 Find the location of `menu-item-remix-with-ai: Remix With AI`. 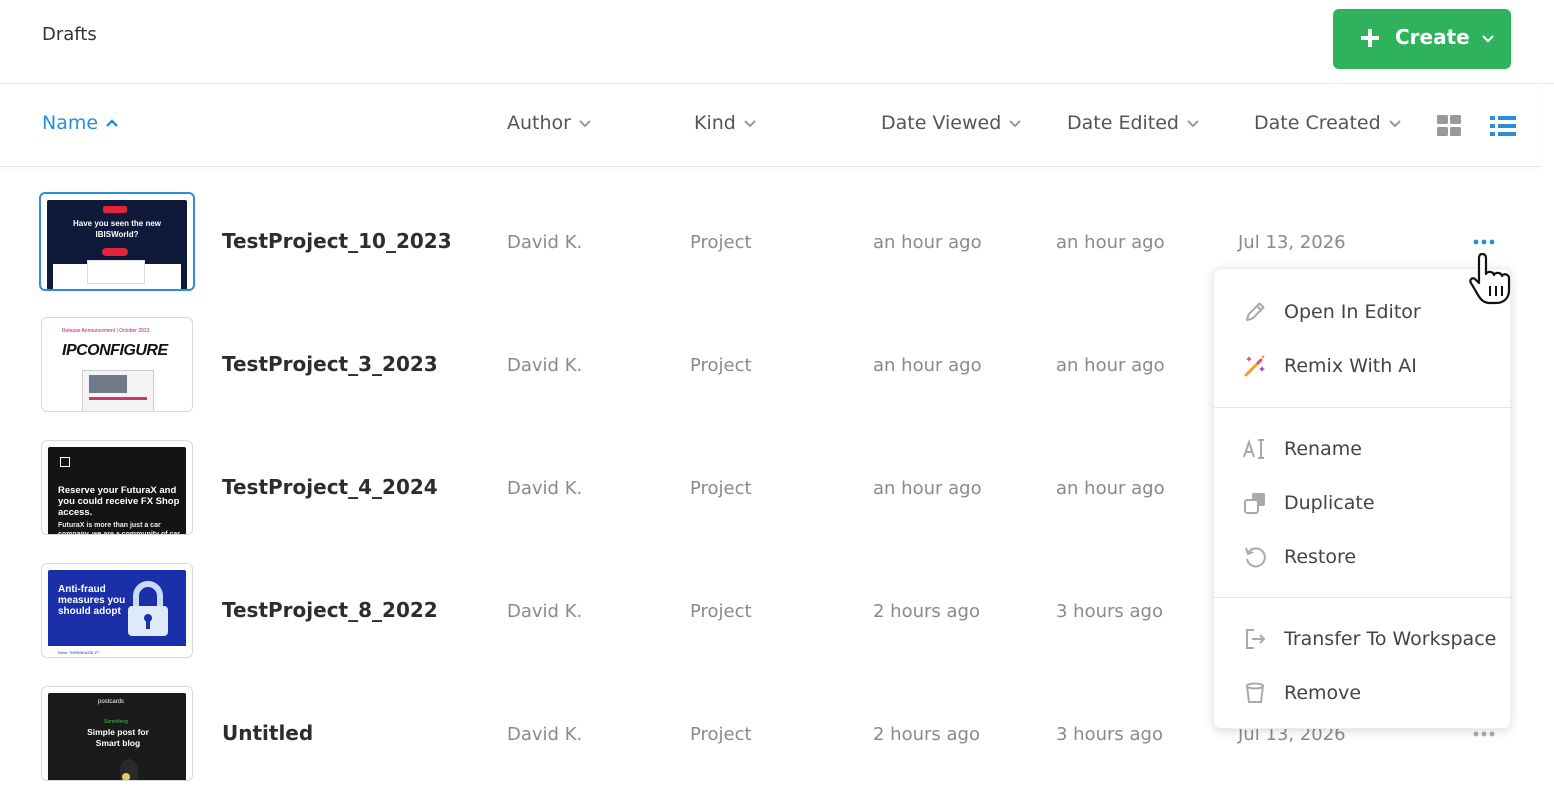

menu-item-remix-with-ai: Remix With AI is located at coordinates (1363, 365).